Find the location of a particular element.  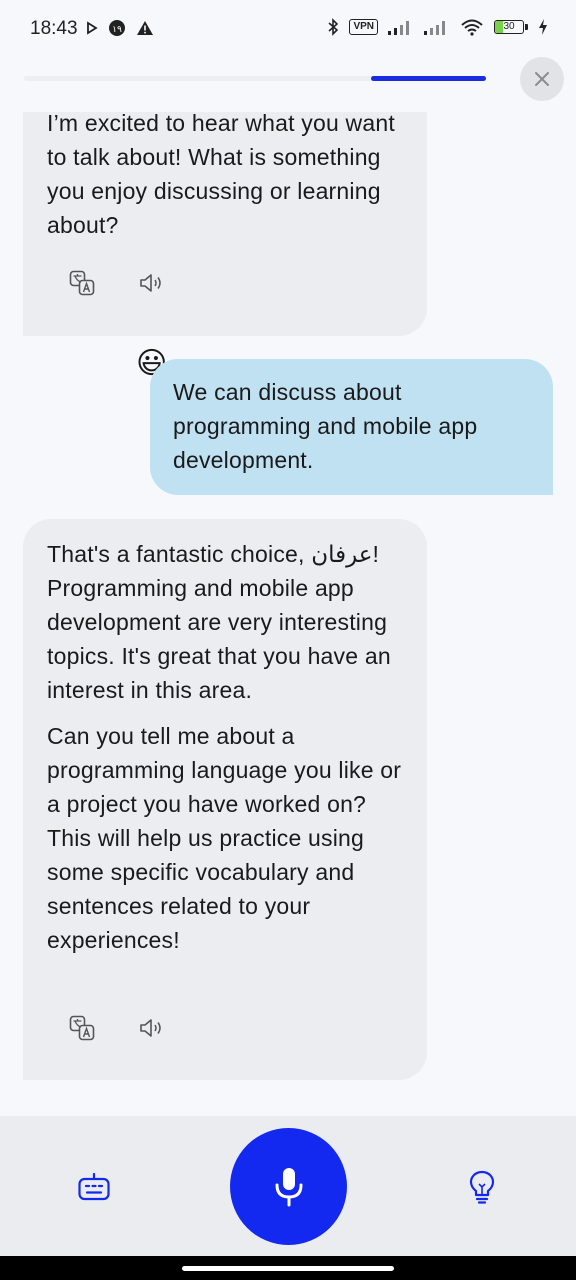

wifi-icon is located at coordinates (472, 27).